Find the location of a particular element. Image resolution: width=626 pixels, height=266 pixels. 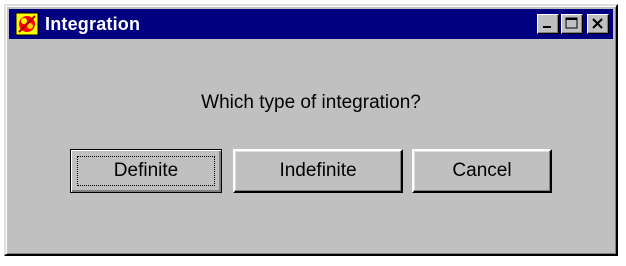

definite-button: Definite is located at coordinates (146, 171).